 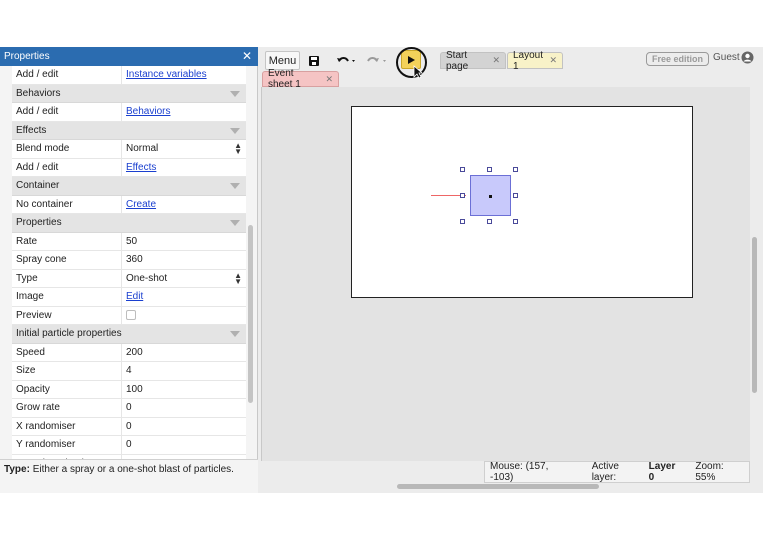 I want to click on property-row: Grow rate 0, so click(x=129, y=408).